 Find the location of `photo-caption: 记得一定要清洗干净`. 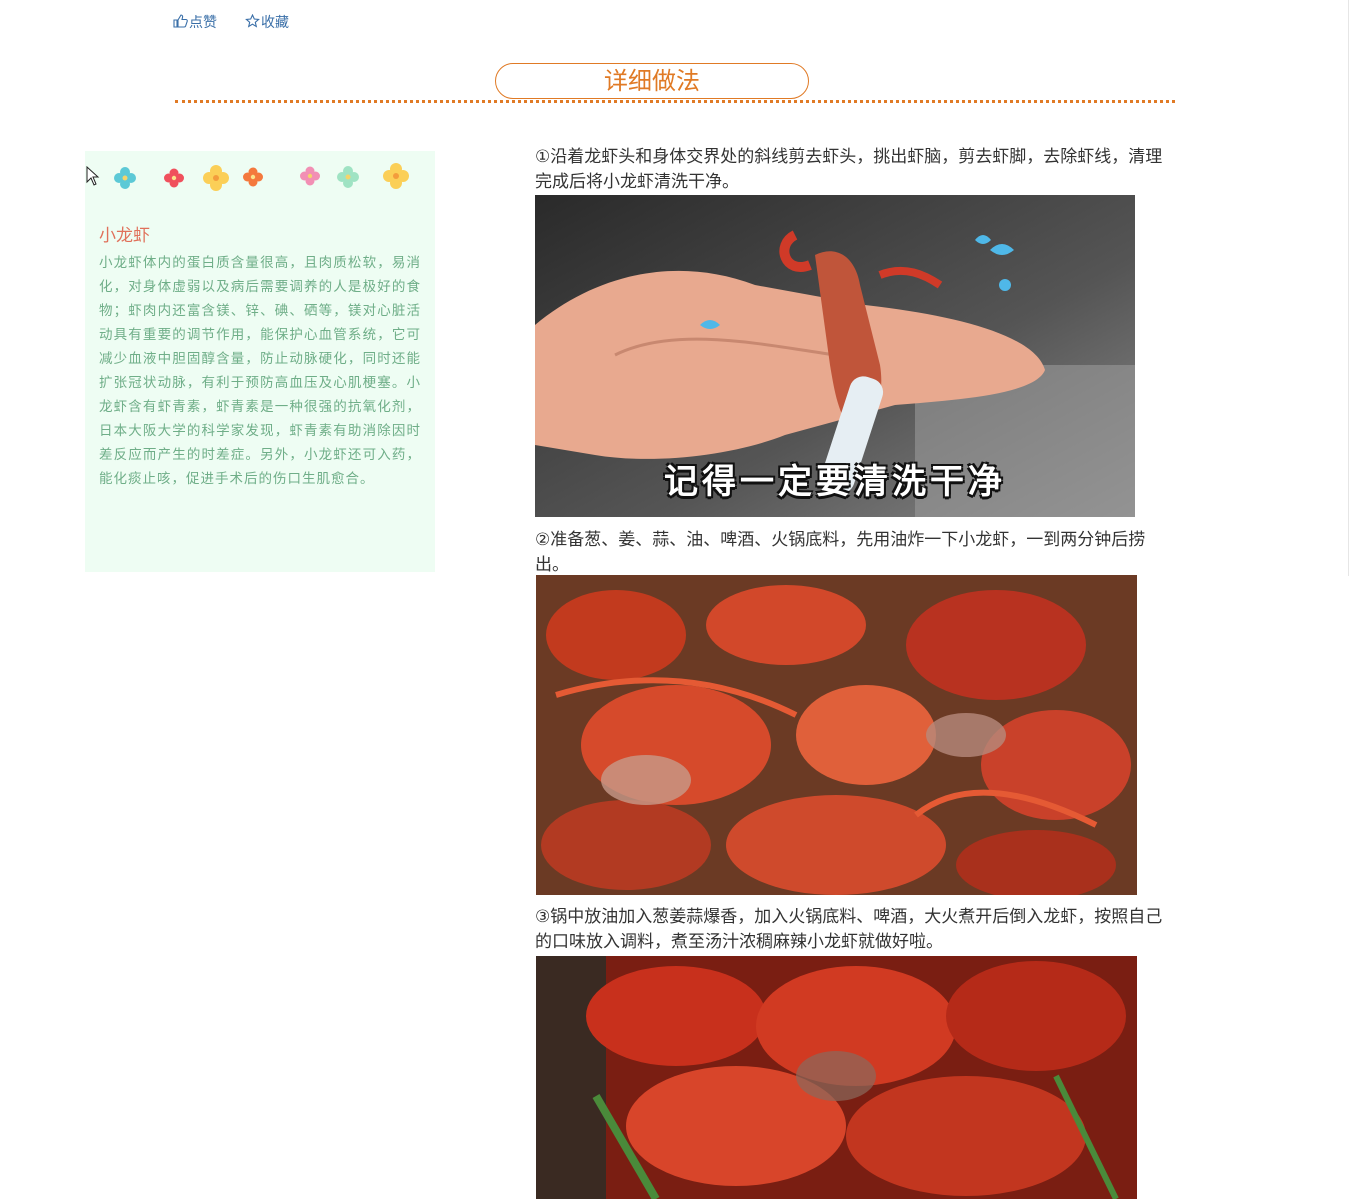

photo-caption: 记得一定要清洗干净 is located at coordinates (835, 482).